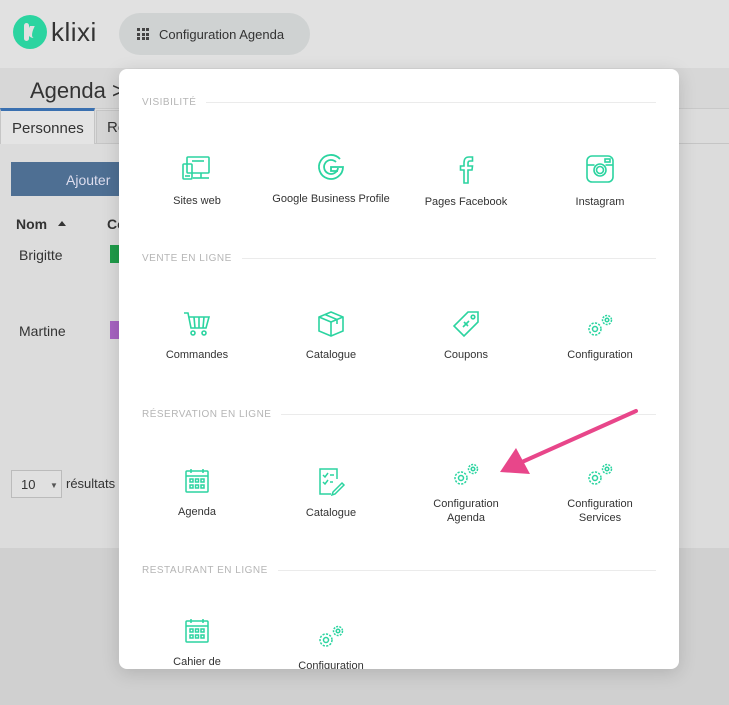 This screenshot has width=729, height=705. What do you see at coordinates (143, 34) in the screenshot?
I see `grid-icon` at bounding box center [143, 34].